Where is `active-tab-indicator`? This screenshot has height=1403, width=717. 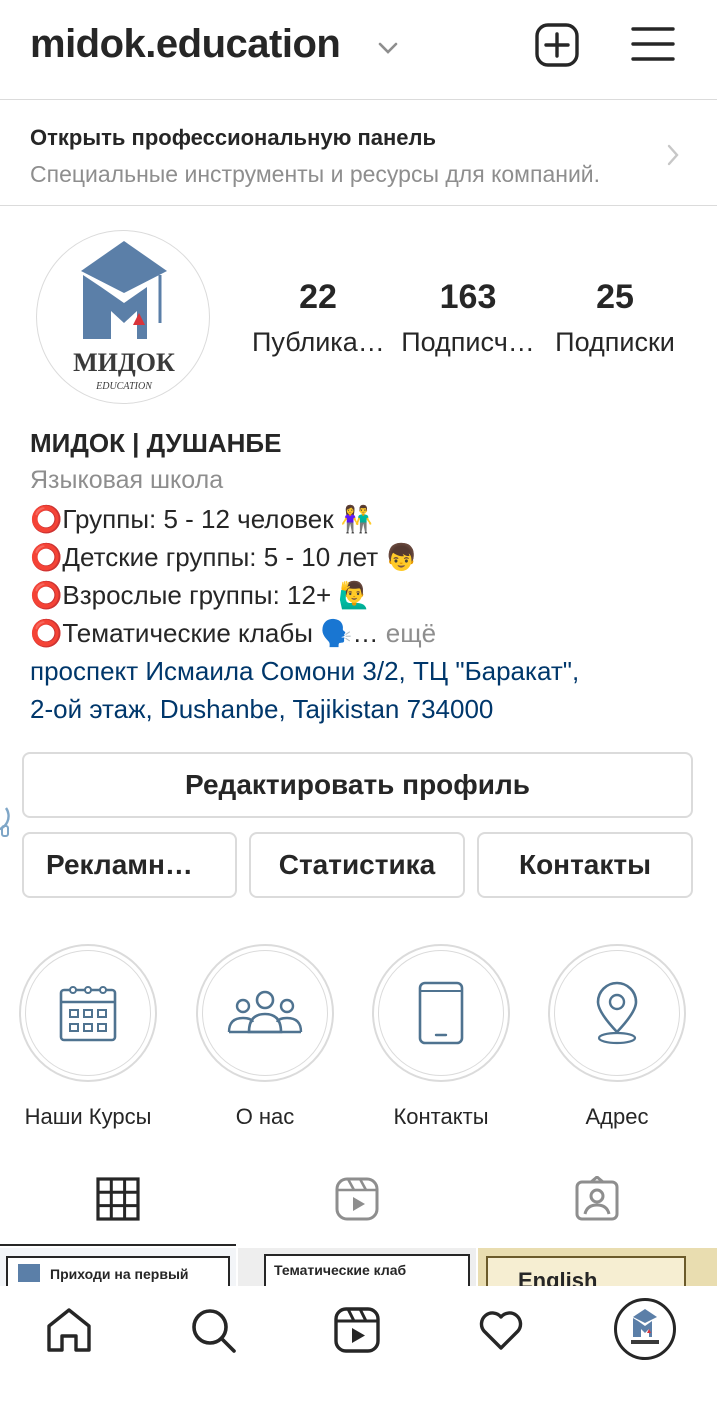
active-tab-indicator is located at coordinates (118, 1245).